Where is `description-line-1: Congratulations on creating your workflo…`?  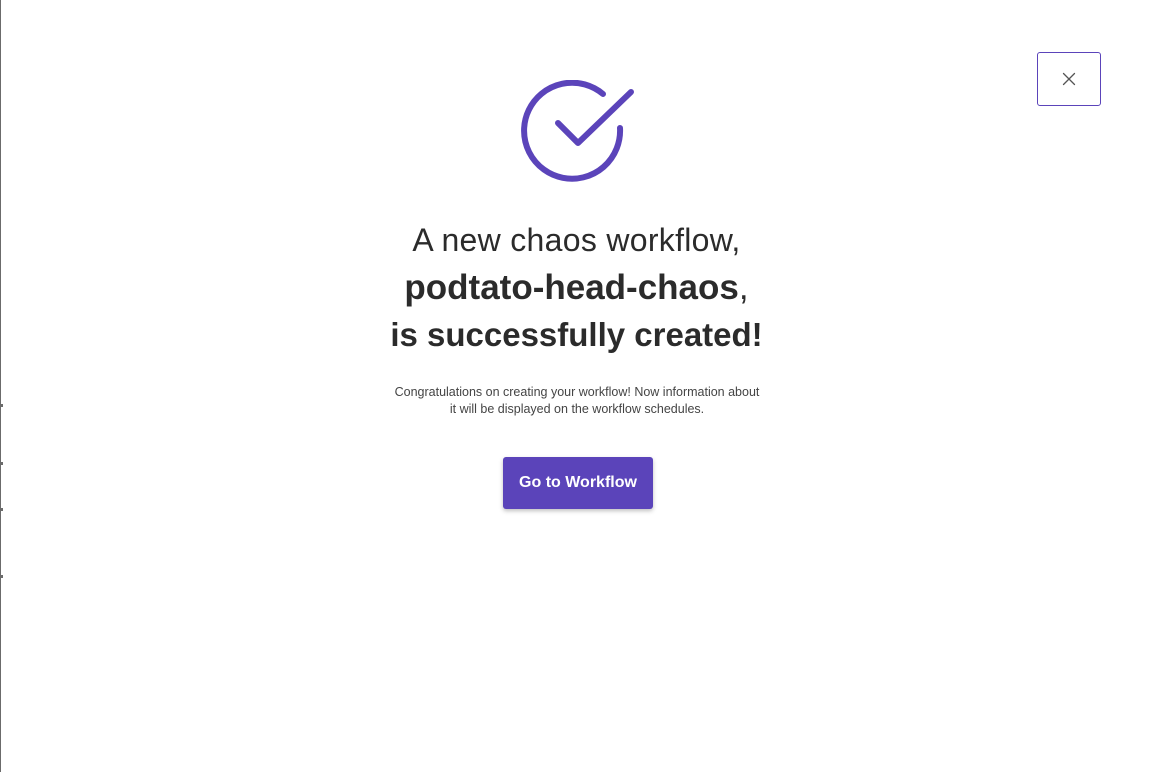
description-line-1: Congratulations on creating your workflo… is located at coordinates (577, 392).